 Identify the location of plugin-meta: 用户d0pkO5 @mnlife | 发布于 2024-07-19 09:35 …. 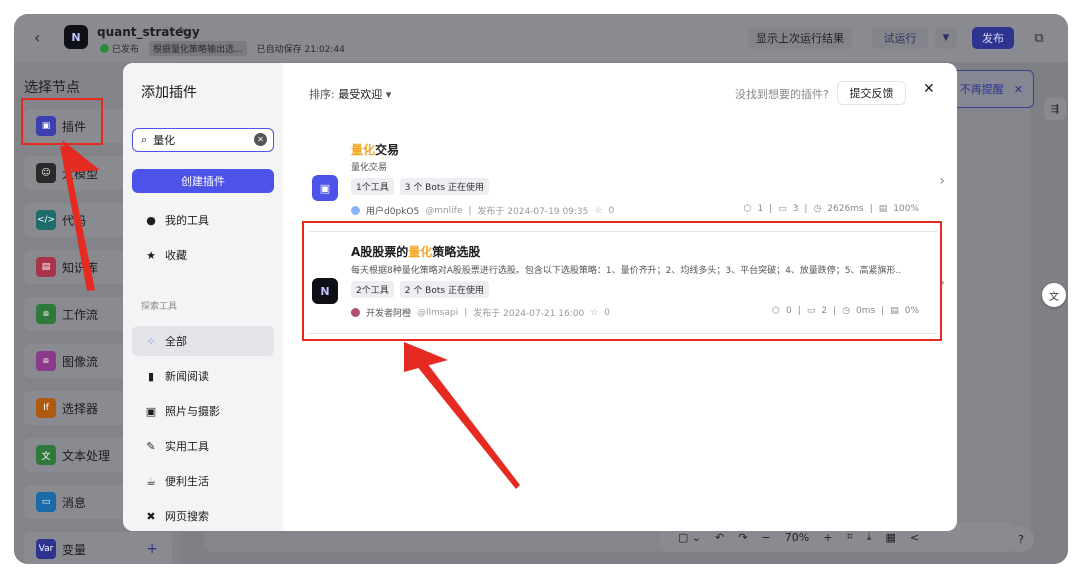
(482, 210).